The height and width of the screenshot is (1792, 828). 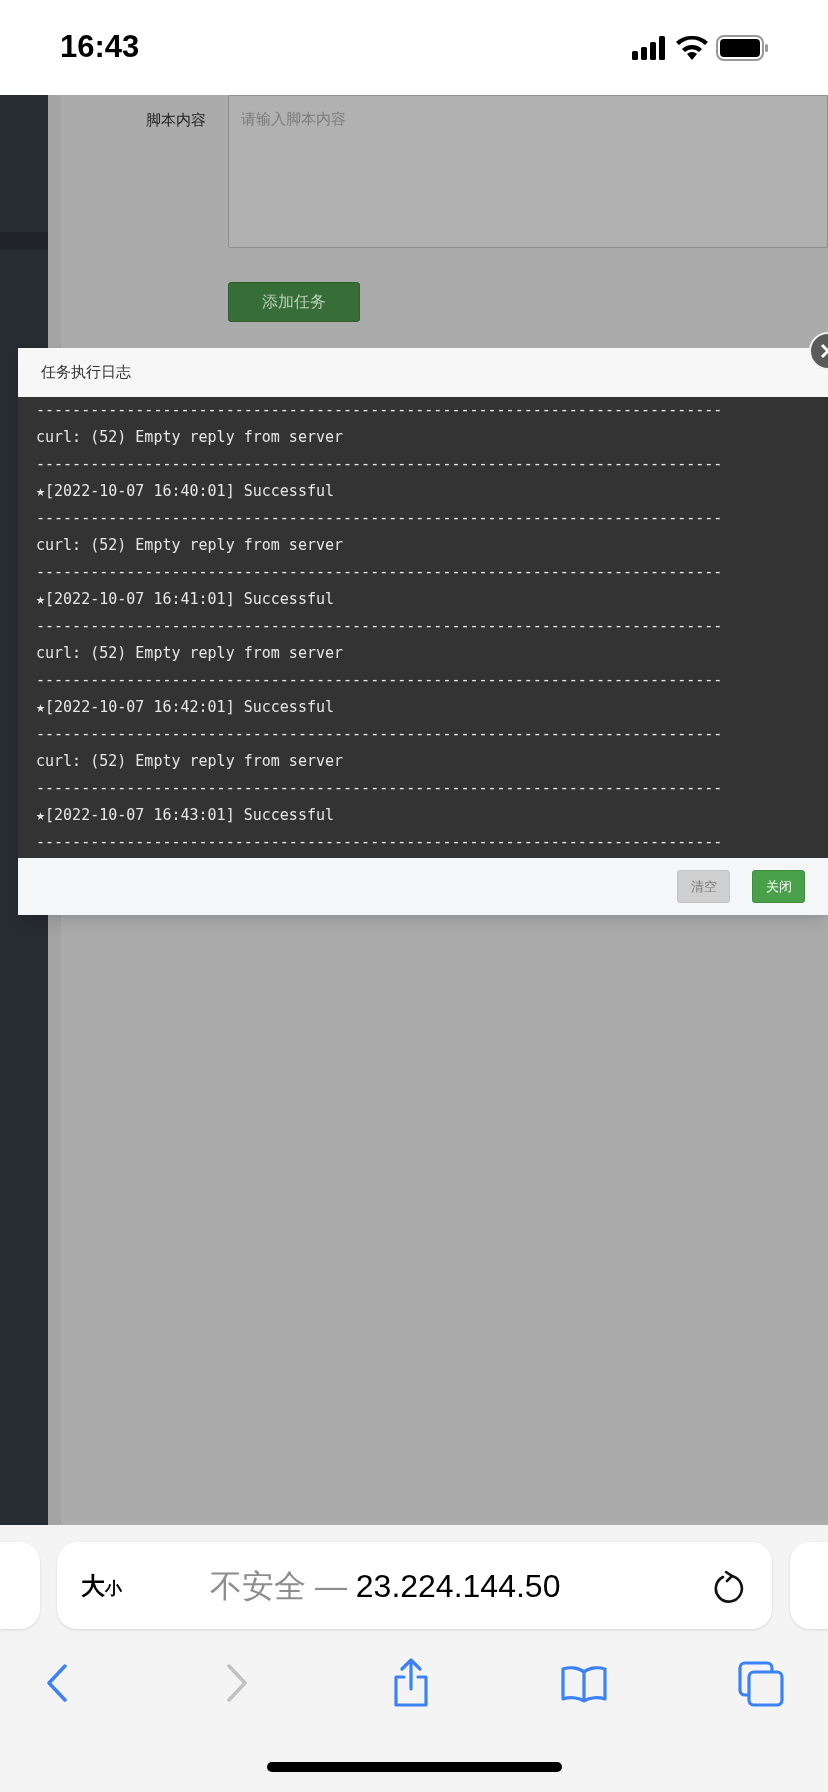 What do you see at coordinates (101, 1585) in the screenshot?
I see `text-size-button: 大小` at bounding box center [101, 1585].